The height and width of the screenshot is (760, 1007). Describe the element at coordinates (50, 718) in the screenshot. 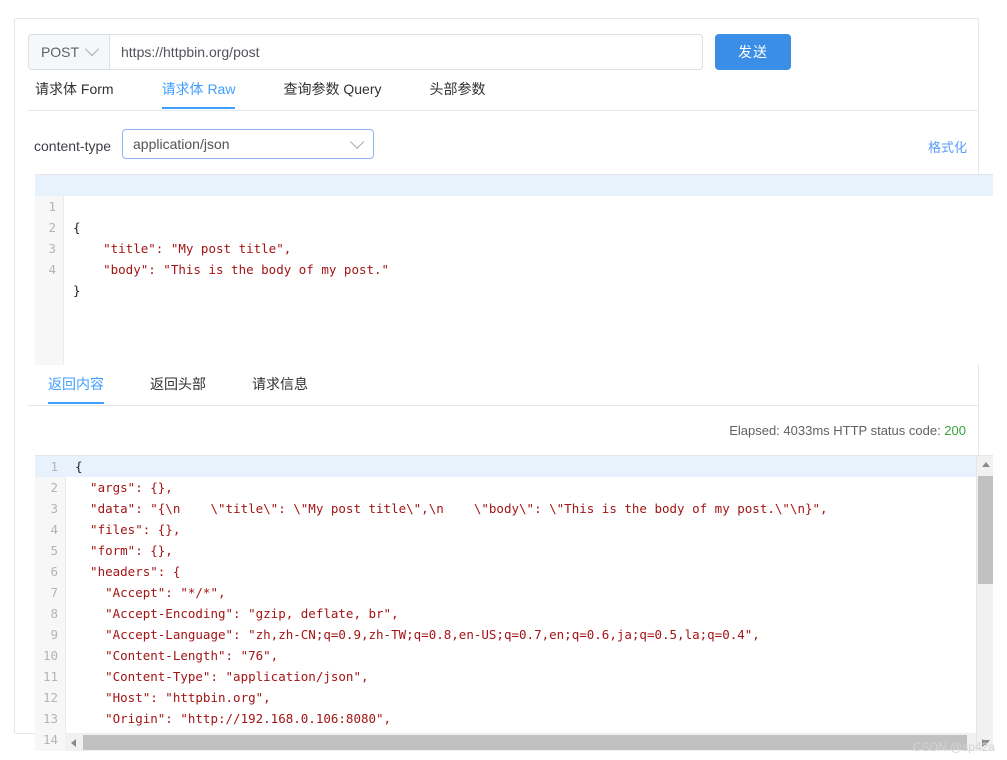

I see `line-number: 13` at that location.